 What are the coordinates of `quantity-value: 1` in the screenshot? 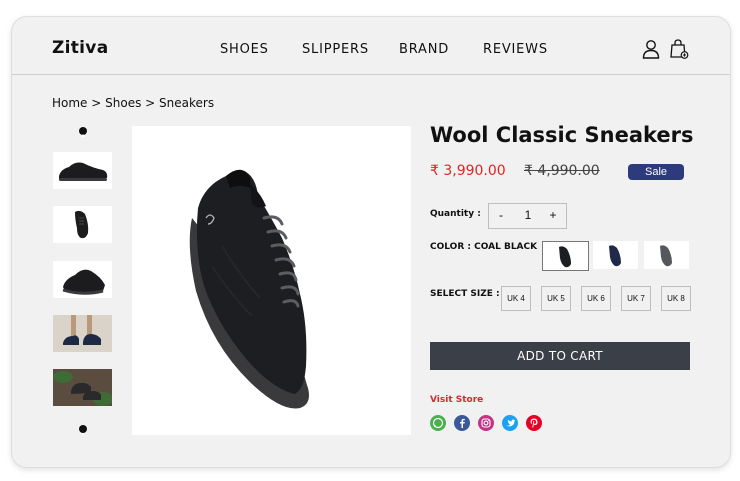 It's located at (528, 215).